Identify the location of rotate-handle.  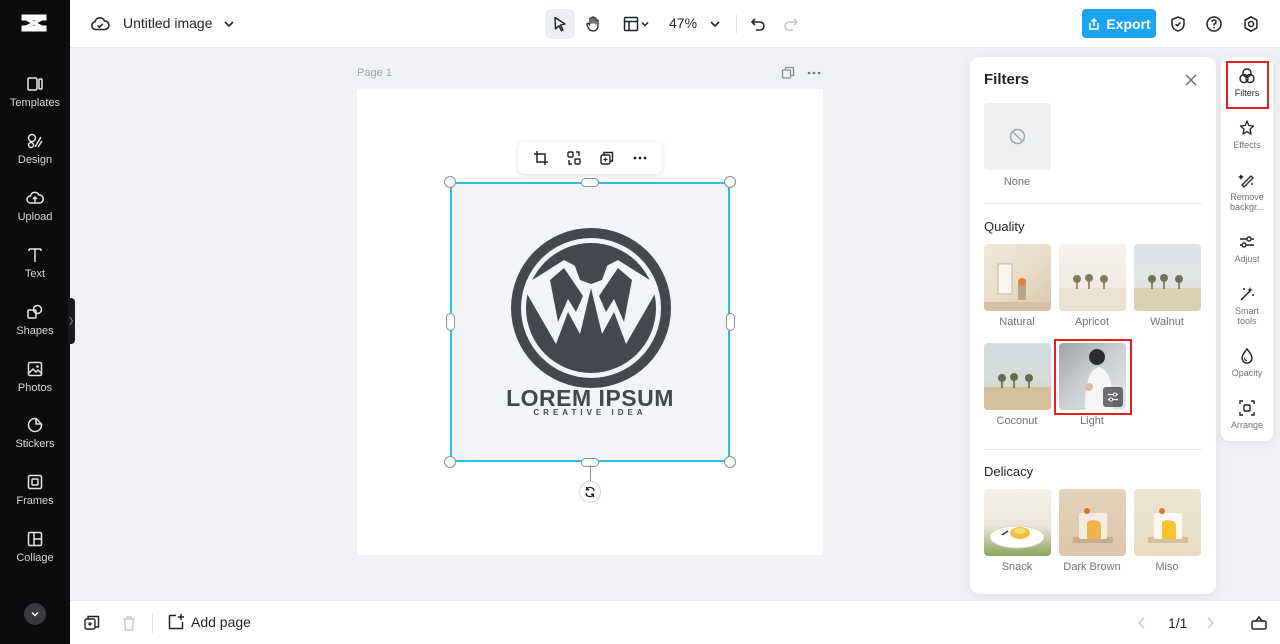
(590, 492).